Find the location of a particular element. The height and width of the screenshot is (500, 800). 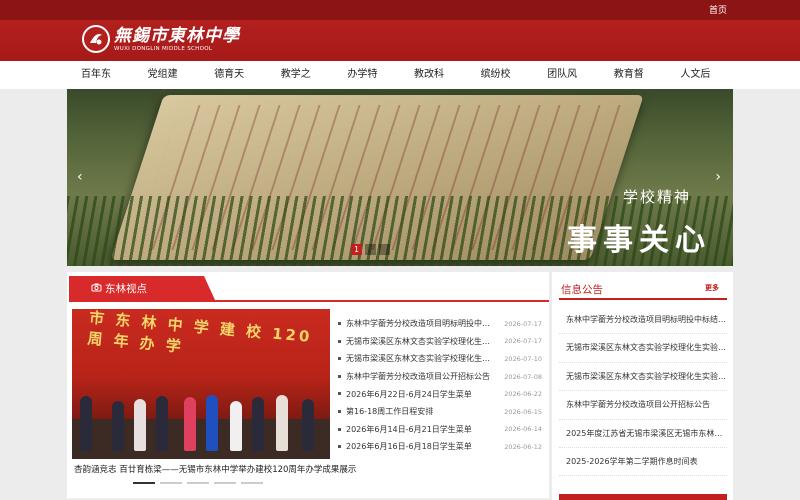

home-link: 首页 is located at coordinates (718, 9).